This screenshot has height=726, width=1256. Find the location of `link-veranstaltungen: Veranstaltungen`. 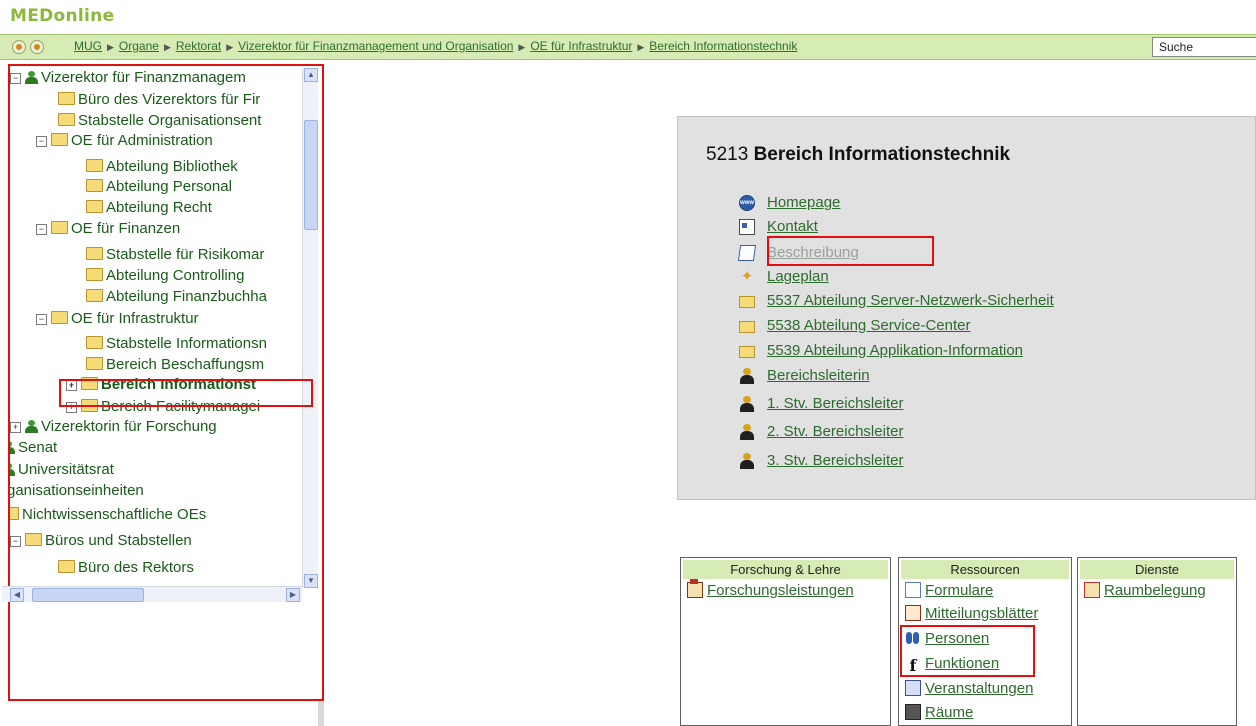

link-veranstaltungen: Veranstaltungen is located at coordinates (969, 689).